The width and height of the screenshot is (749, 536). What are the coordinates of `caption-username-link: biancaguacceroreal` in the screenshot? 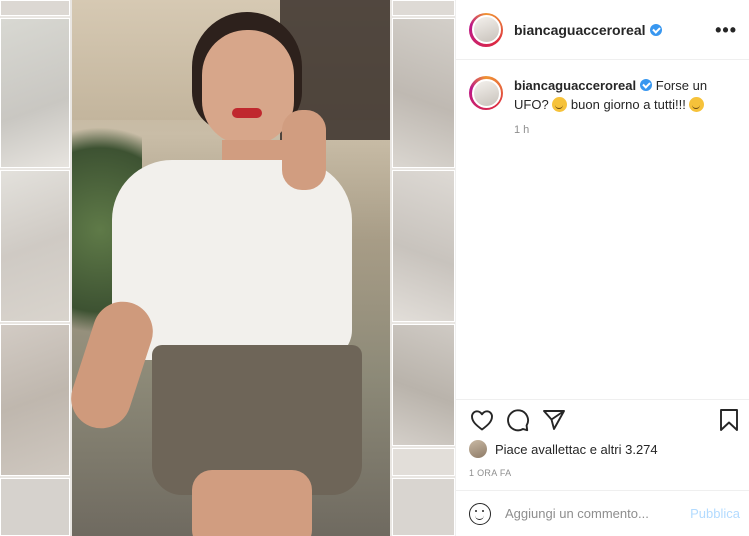 It's located at (575, 85).